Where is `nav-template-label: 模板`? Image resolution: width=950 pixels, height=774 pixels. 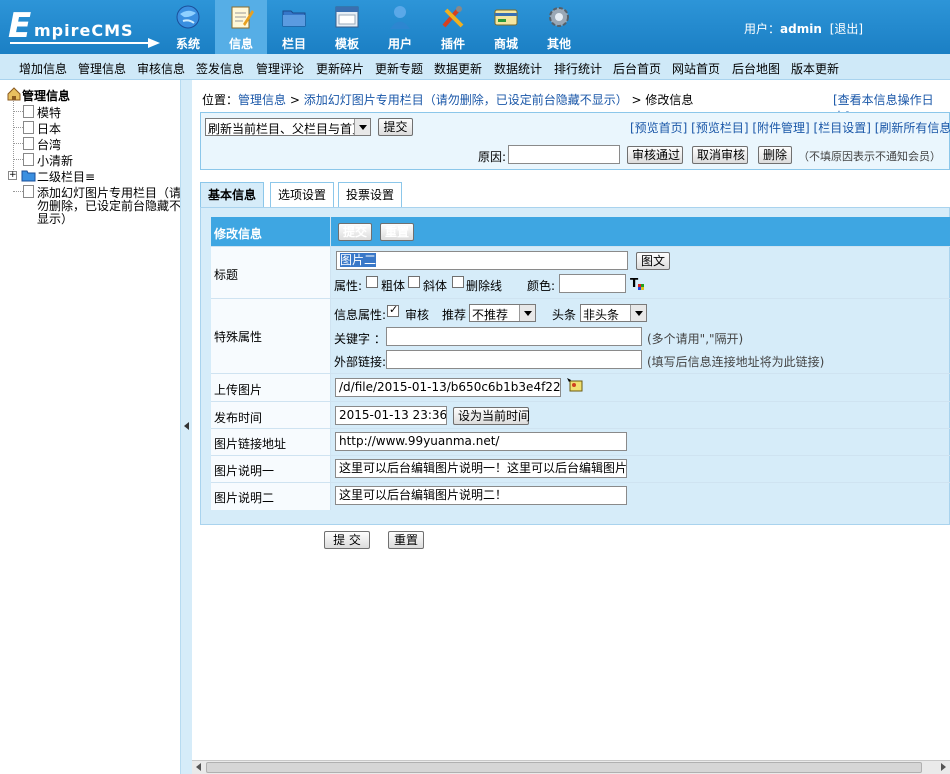 nav-template-label: 模板 is located at coordinates (346, 44).